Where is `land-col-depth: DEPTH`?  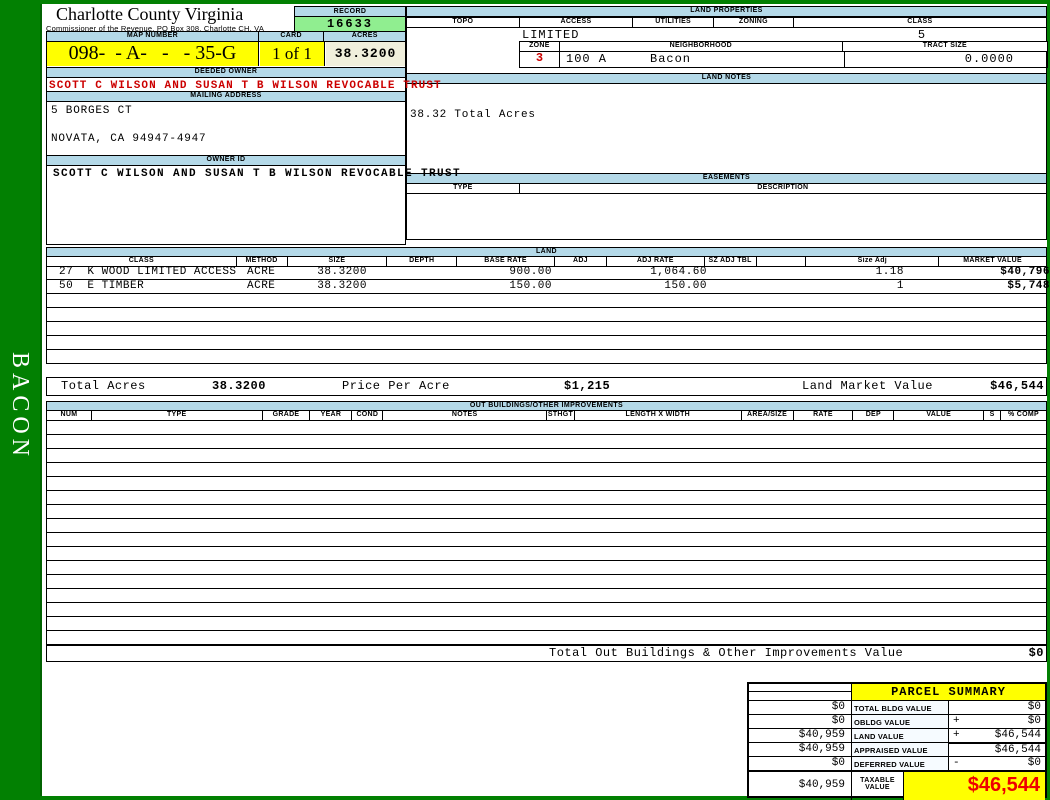
land-col-depth: DEPTH is located at coordinates (422, 261).